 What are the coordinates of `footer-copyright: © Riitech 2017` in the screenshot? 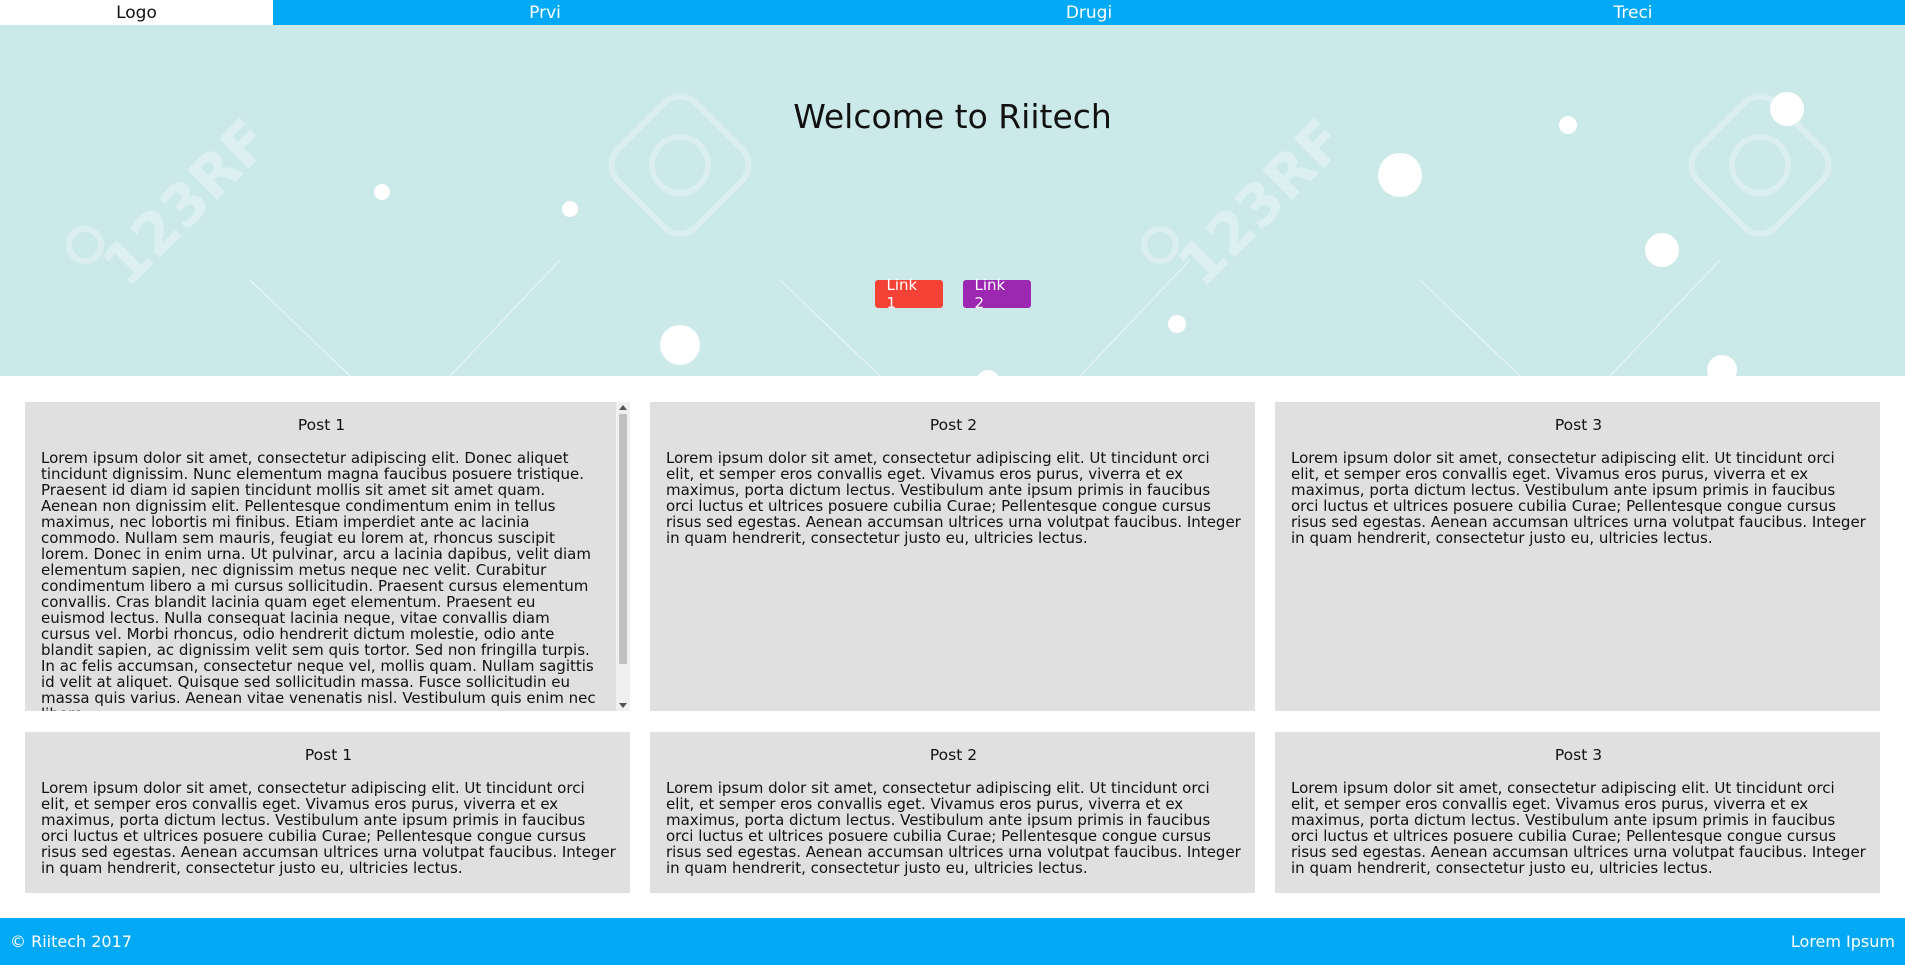 It's located at (71, 941).